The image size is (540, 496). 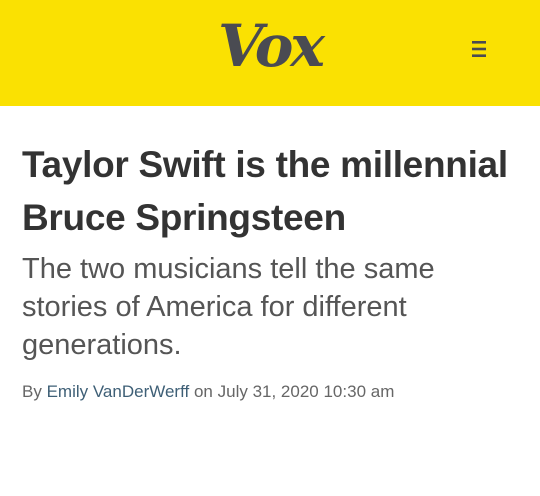 What do you see at coordinates (32, 391) in the screenshot?
I see `byline-prefix: By` at bounding box center [32, 391].